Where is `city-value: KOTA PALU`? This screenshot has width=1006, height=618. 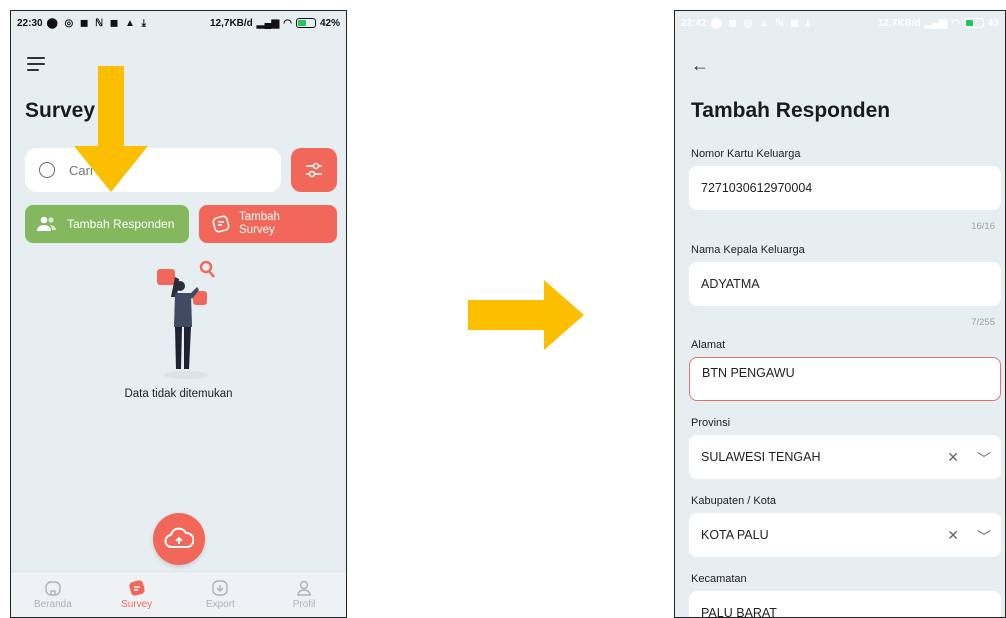 city-value: KOTA PALU is located at coordinates (735, 535).